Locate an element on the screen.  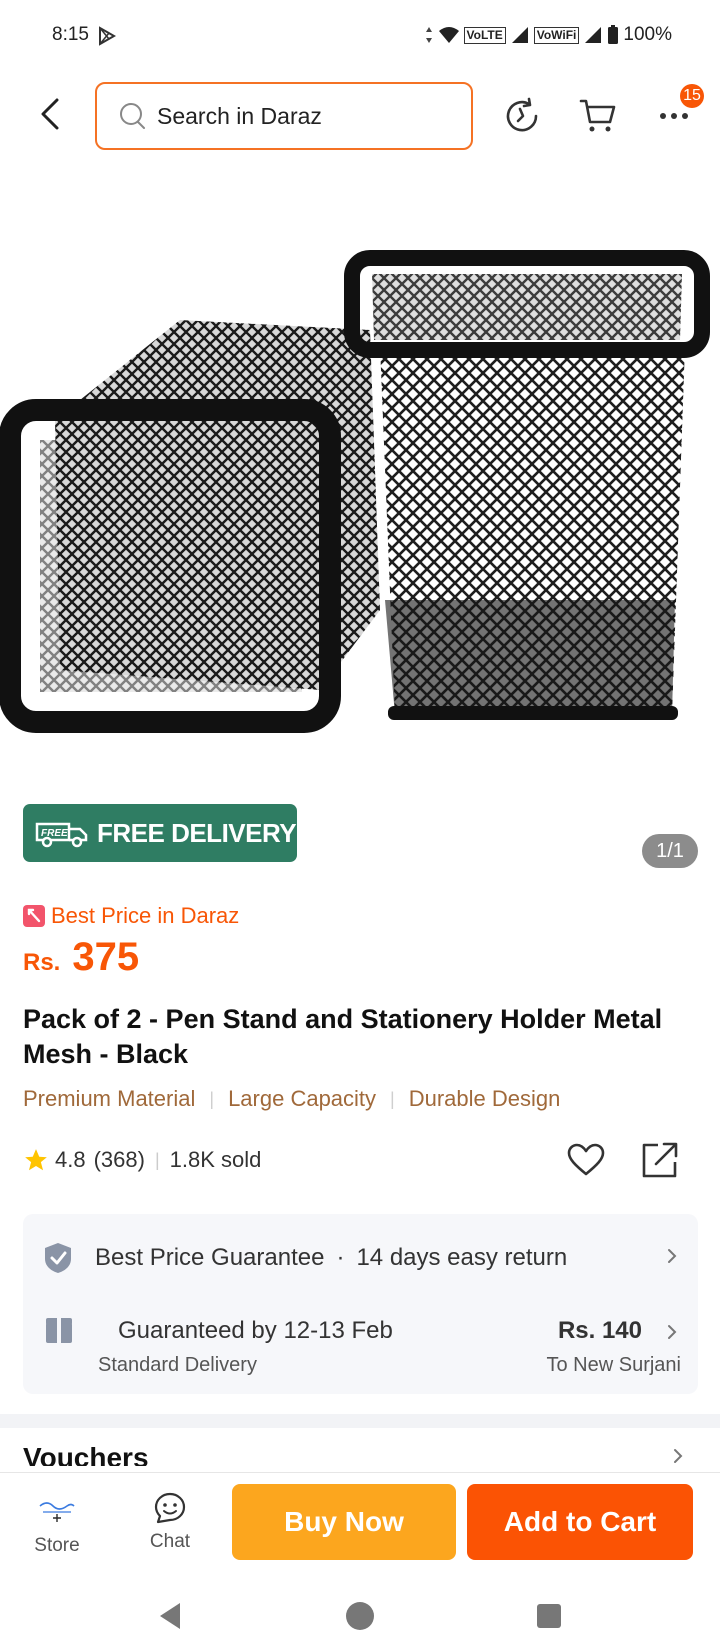
product-price: Rs. 375 is located at coordinates (81, 957).